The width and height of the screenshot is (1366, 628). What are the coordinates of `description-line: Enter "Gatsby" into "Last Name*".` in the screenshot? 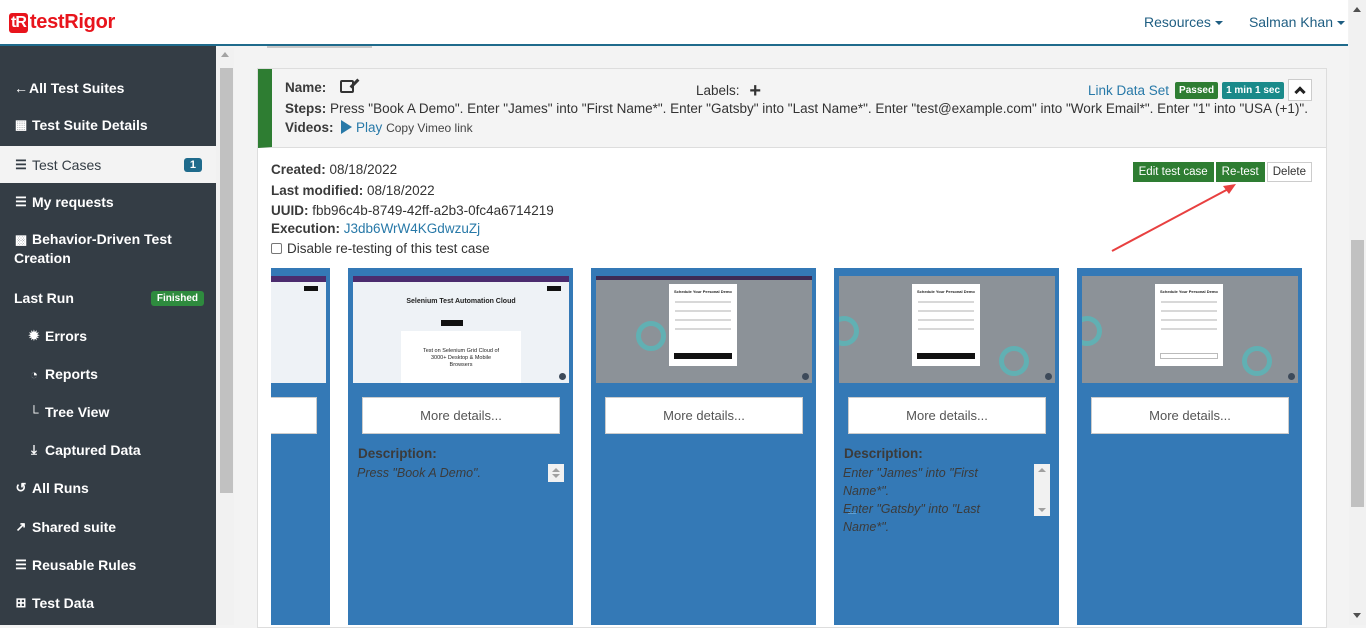 It's located at (911, 518).